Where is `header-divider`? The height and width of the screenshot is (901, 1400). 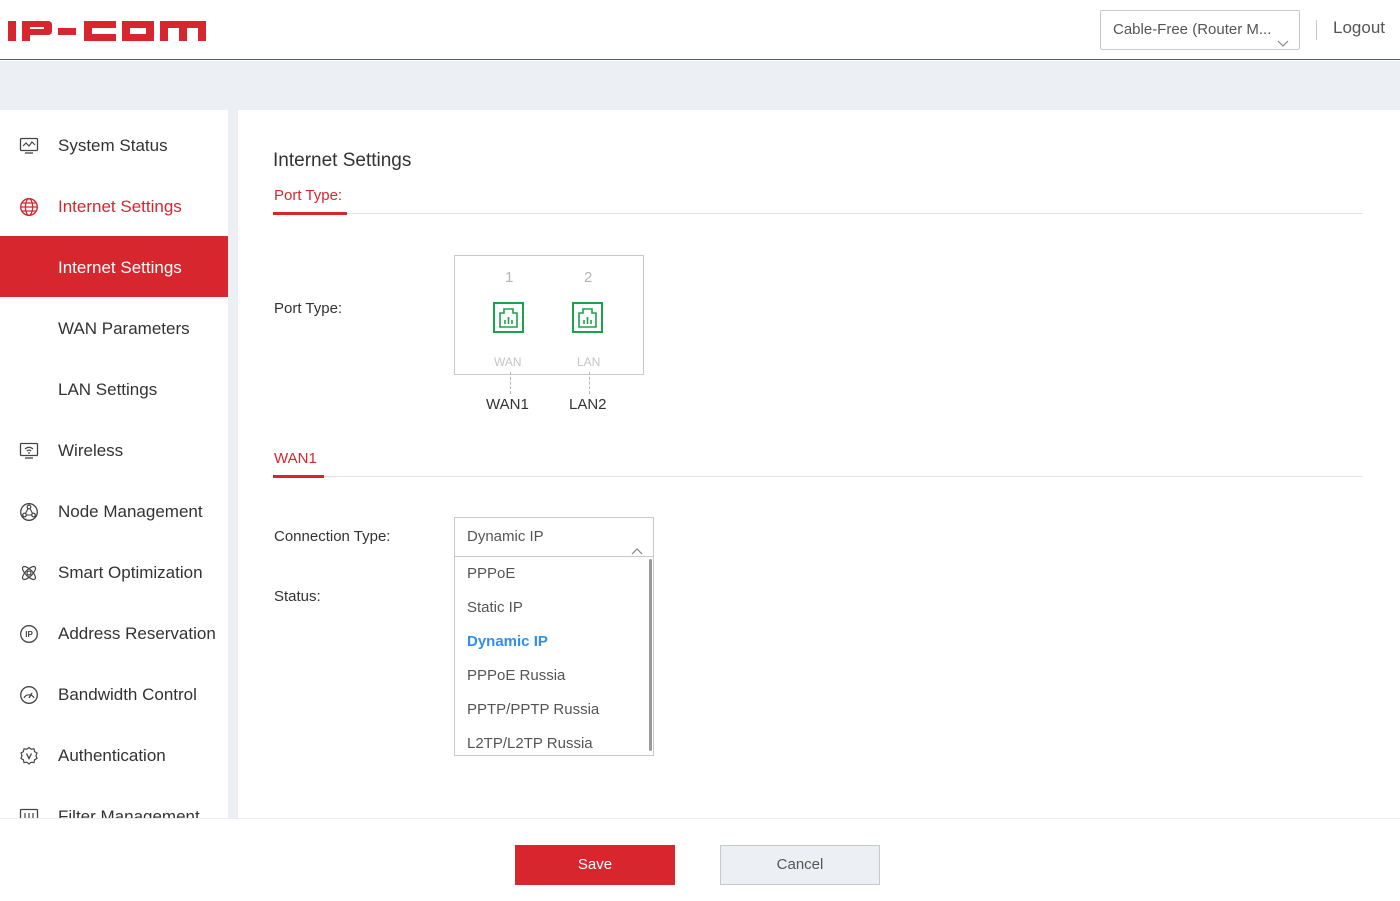 header-divider is located at coordinates (1316, 30).